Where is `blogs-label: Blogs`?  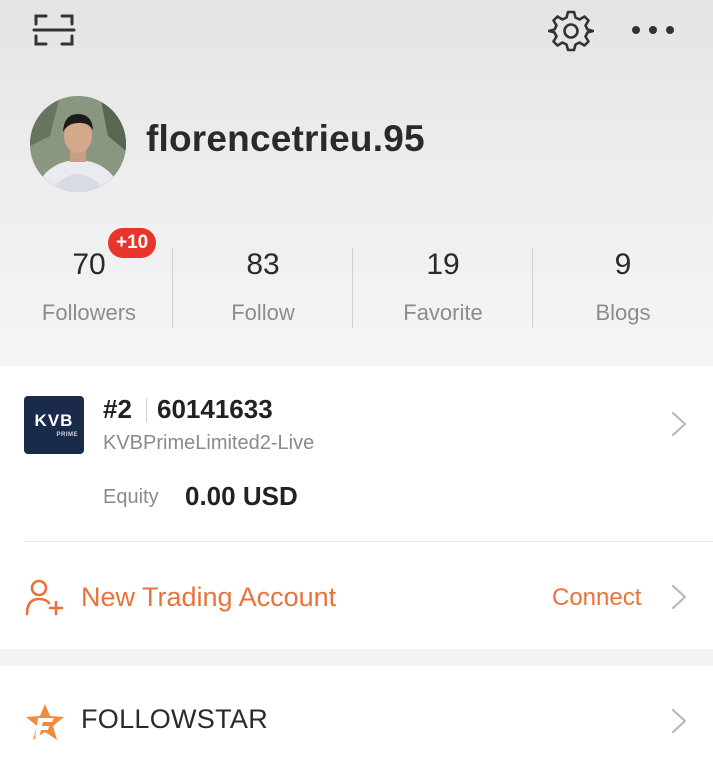
blogs-label: Blogs is located at coordinates (623, 312).